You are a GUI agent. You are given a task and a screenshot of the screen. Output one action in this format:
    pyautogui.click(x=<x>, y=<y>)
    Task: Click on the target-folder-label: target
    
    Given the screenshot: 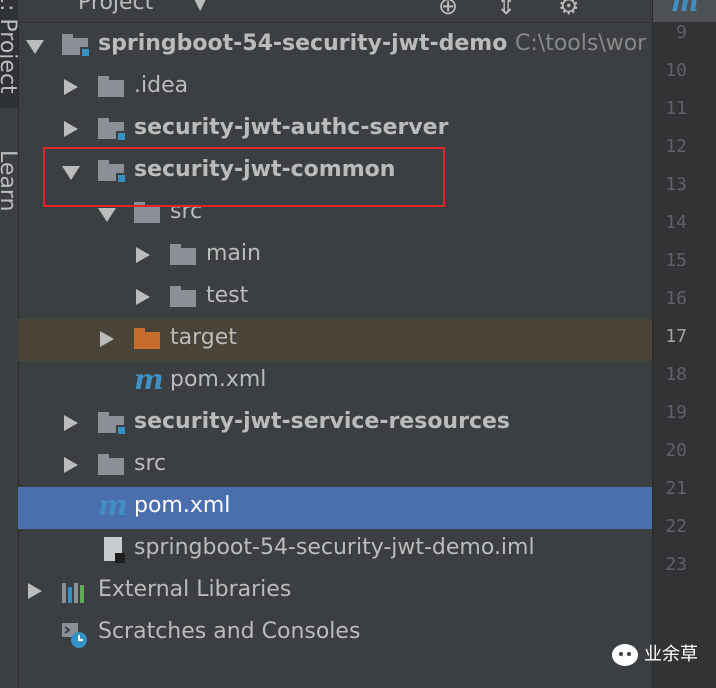 What is the action you would take?
    pyautogui.click(x=203, y=337)
    